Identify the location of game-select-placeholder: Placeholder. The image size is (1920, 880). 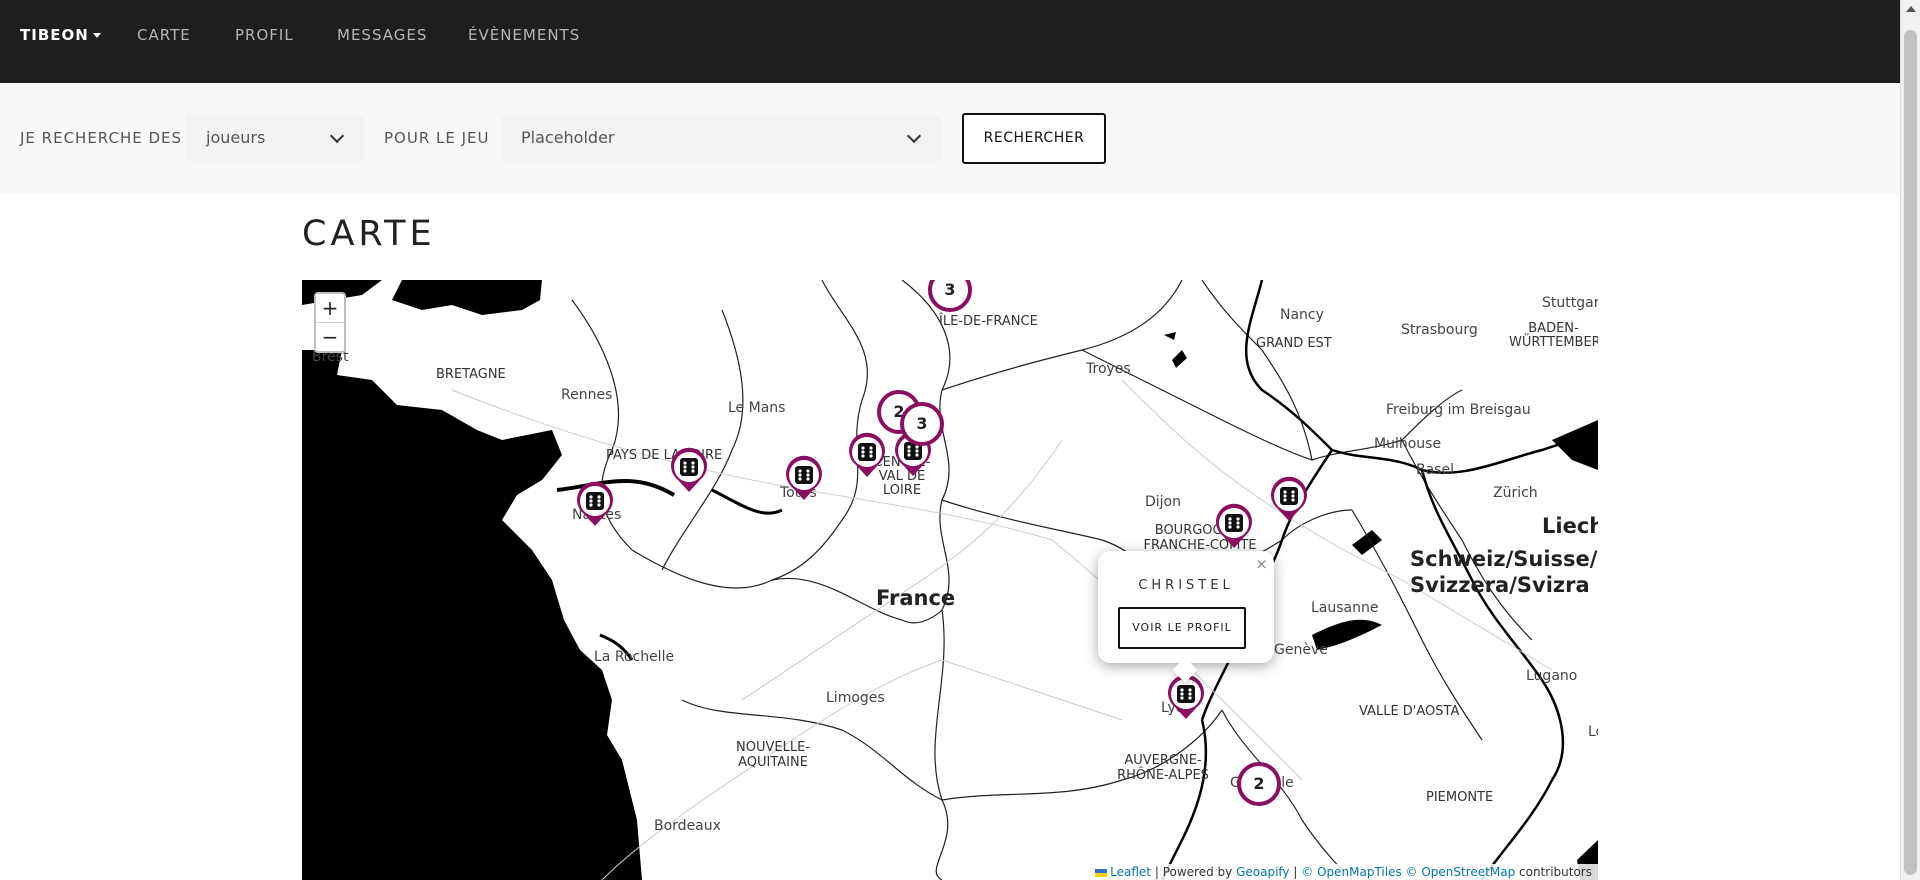
(568, 137).